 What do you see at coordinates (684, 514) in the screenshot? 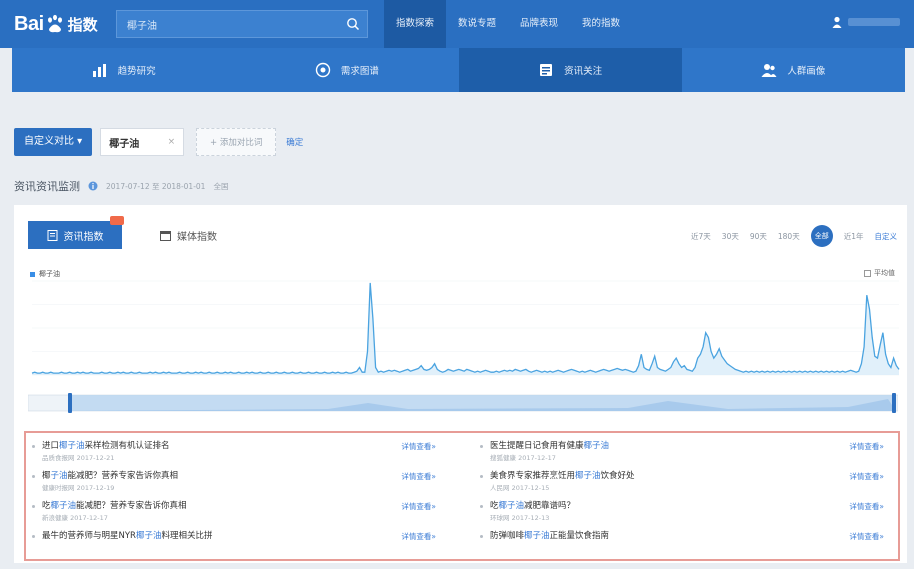
I see `news-item: 吃椰子油减肥靠谱吗？ 环球网 2017-12-13 详情查看»` at bounding box center [684, 514].